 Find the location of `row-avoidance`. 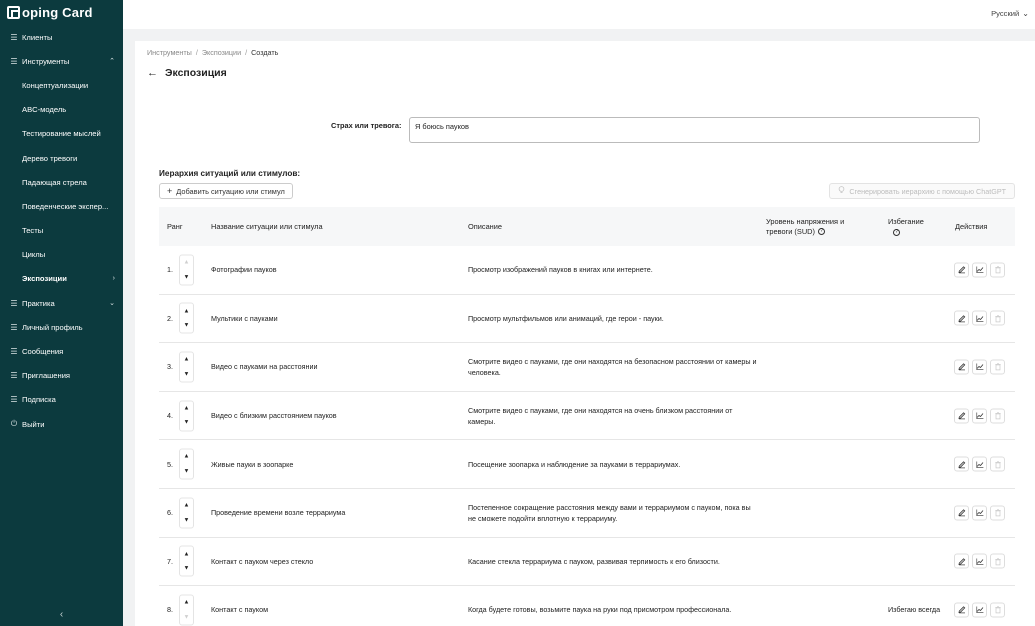

row-avoidance is located at coordinates (915, 319).